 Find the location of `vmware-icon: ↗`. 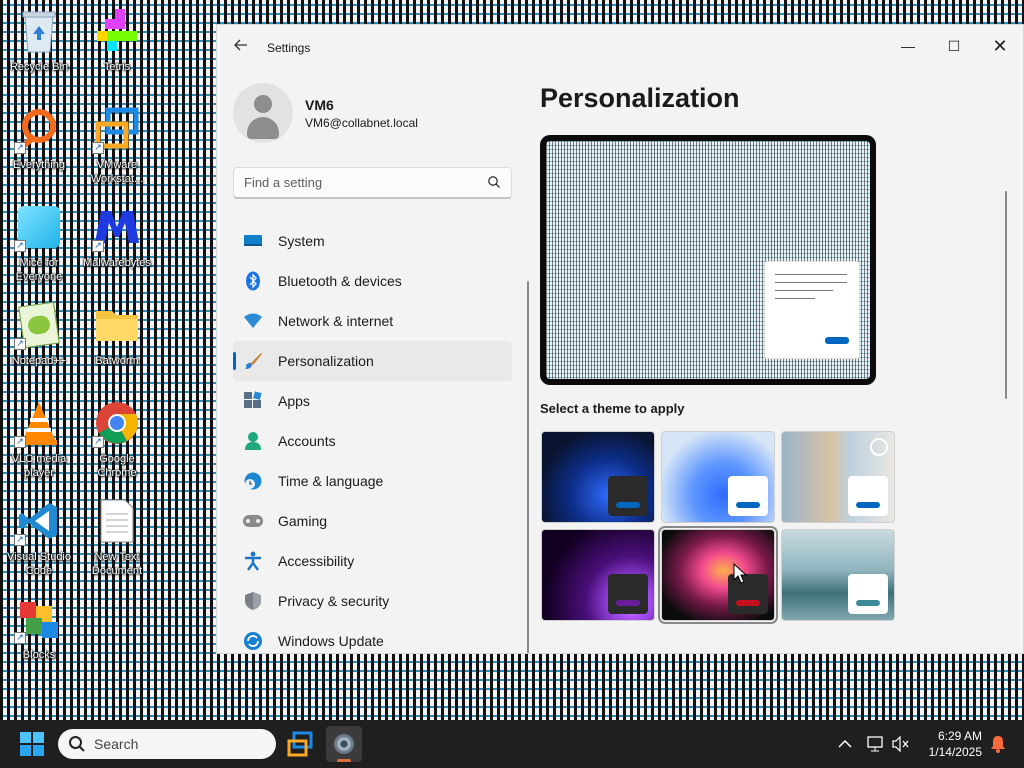

vmware-icon: ↗ is located at coordinates (117, 129).